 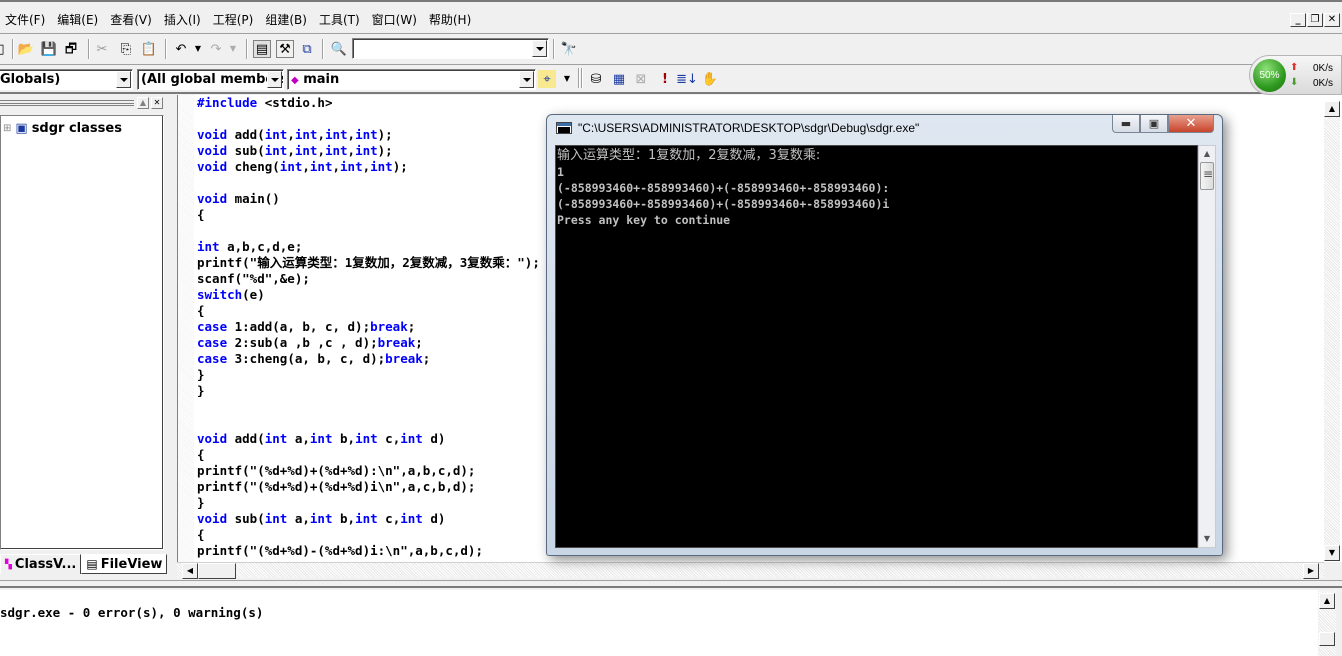 What do you see at coordinates (687, 79) in the screenshot?
I see `go-icon: ≣↓` at bounding box center [687, 79].